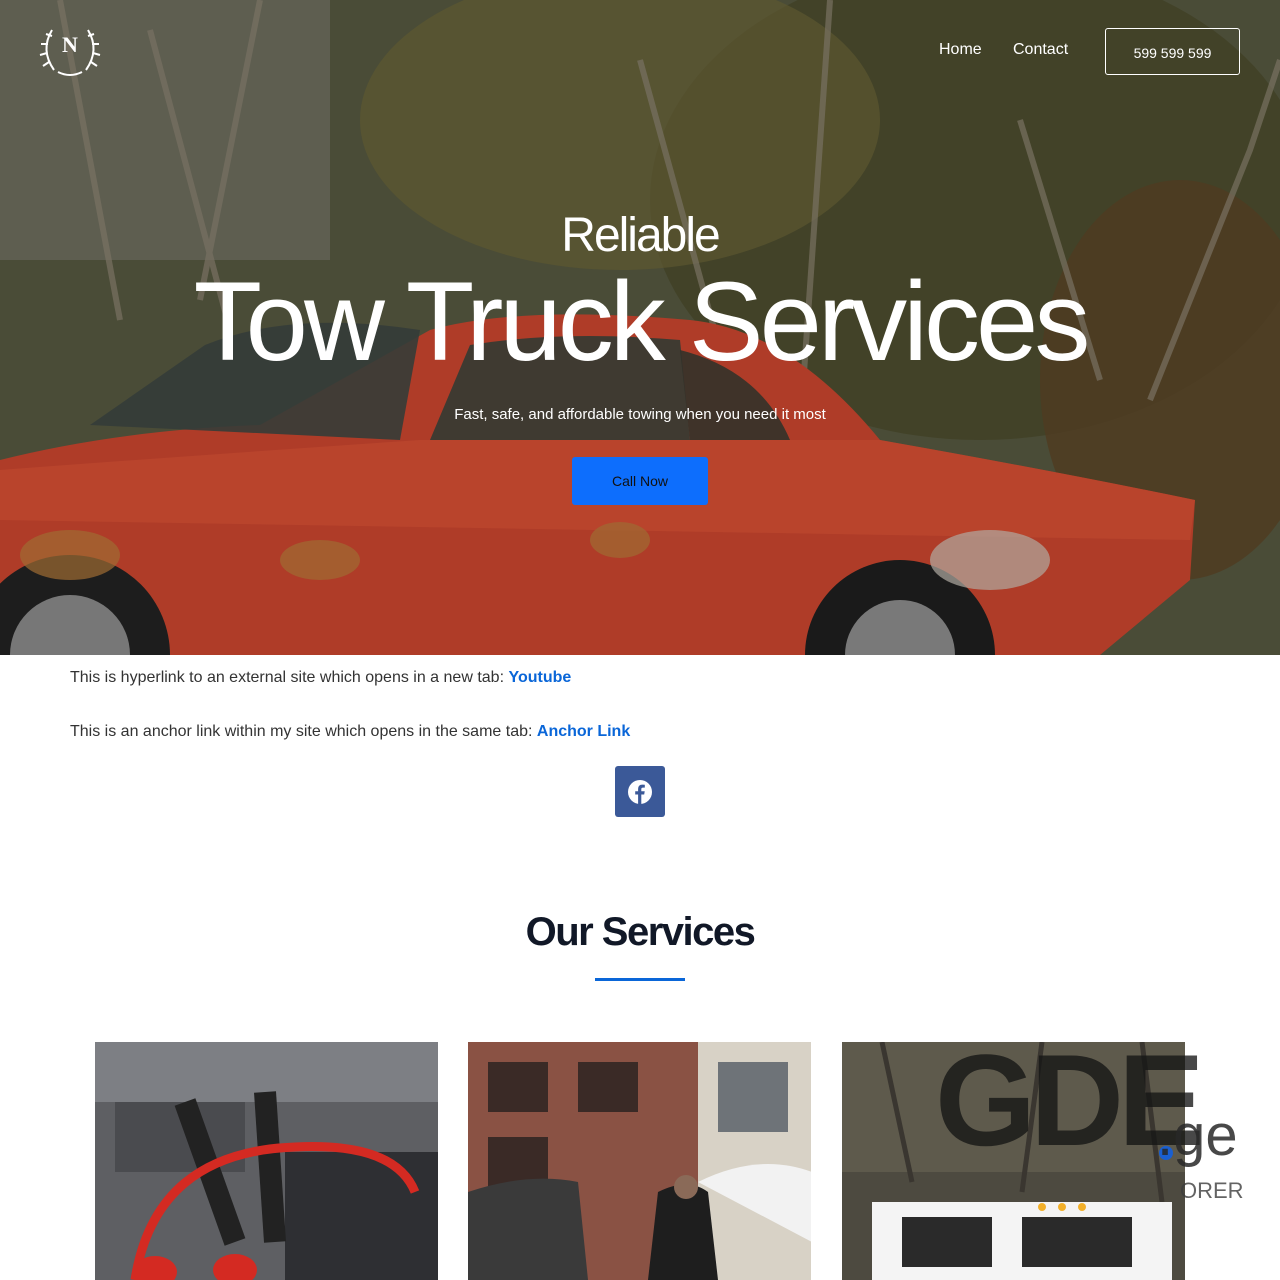 This screenshot has width=1280, height=1280. Describe the element at coordinates (1040, 50) in the screenshot. I see `nav-contact-link: Contact` at that location.